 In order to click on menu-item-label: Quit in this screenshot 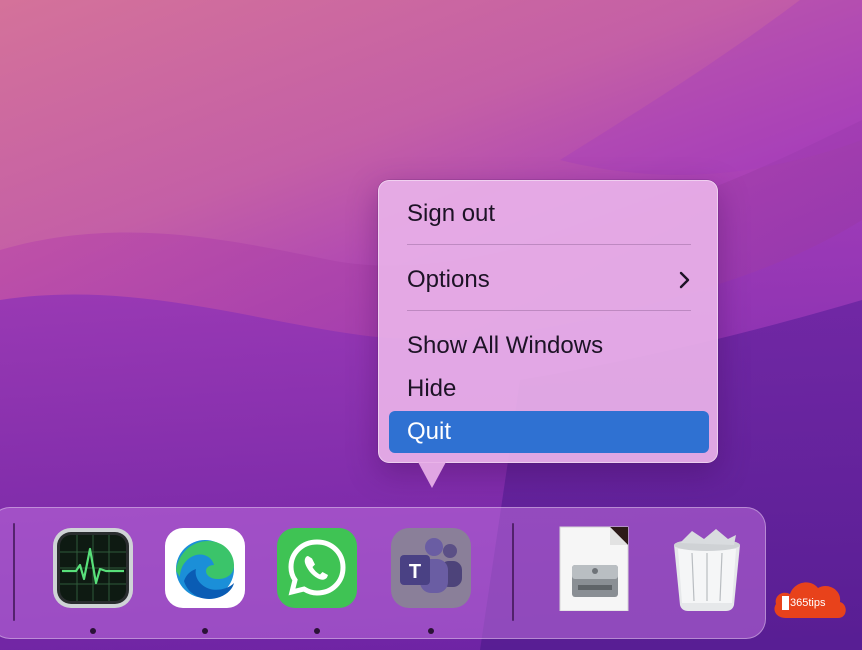, I will do `click(429, 431)`.